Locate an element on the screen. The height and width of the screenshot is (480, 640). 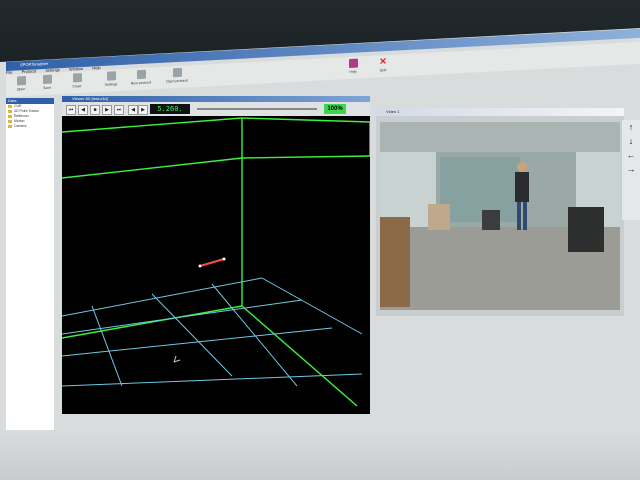
rewind-button: ◀ is located at coordinates (133, 110).